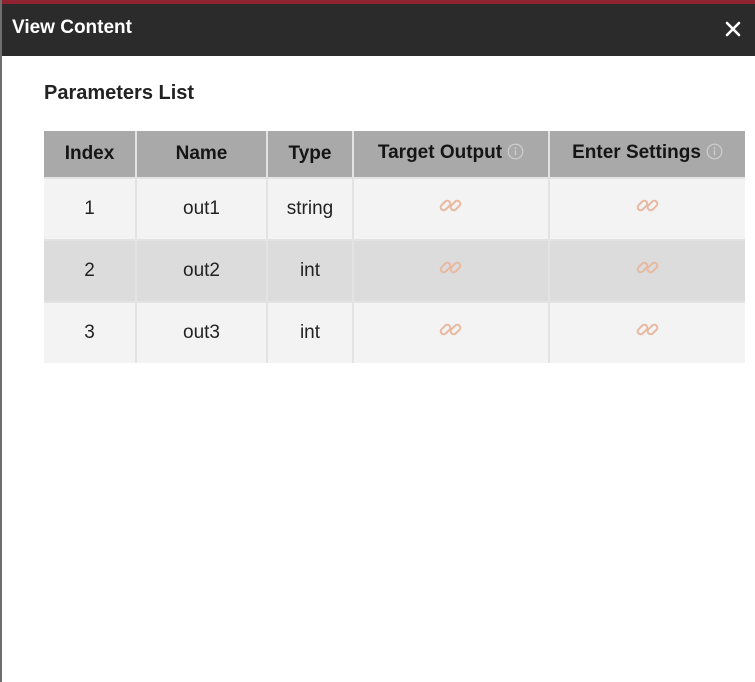 This screenshot has width=755, height=682. I want to click on column-header-target-output: Target Output, so click(451, 154).